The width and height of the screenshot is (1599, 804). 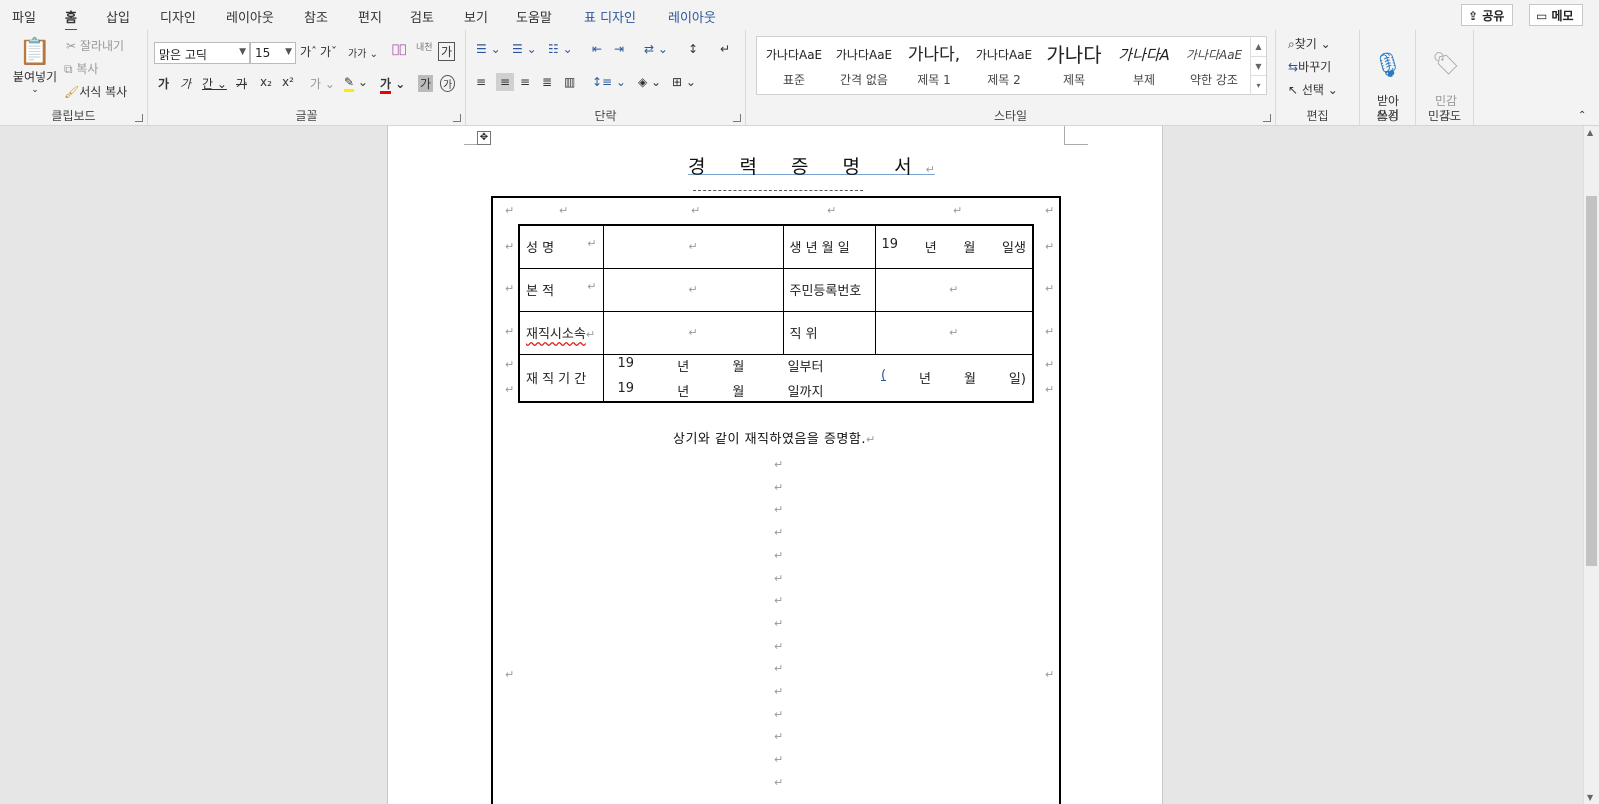 What do you see at coordinates (95, 45) in the screenshot?
I see `cut-button: ✂ 잘라내기` at bounding box center [95, 45].